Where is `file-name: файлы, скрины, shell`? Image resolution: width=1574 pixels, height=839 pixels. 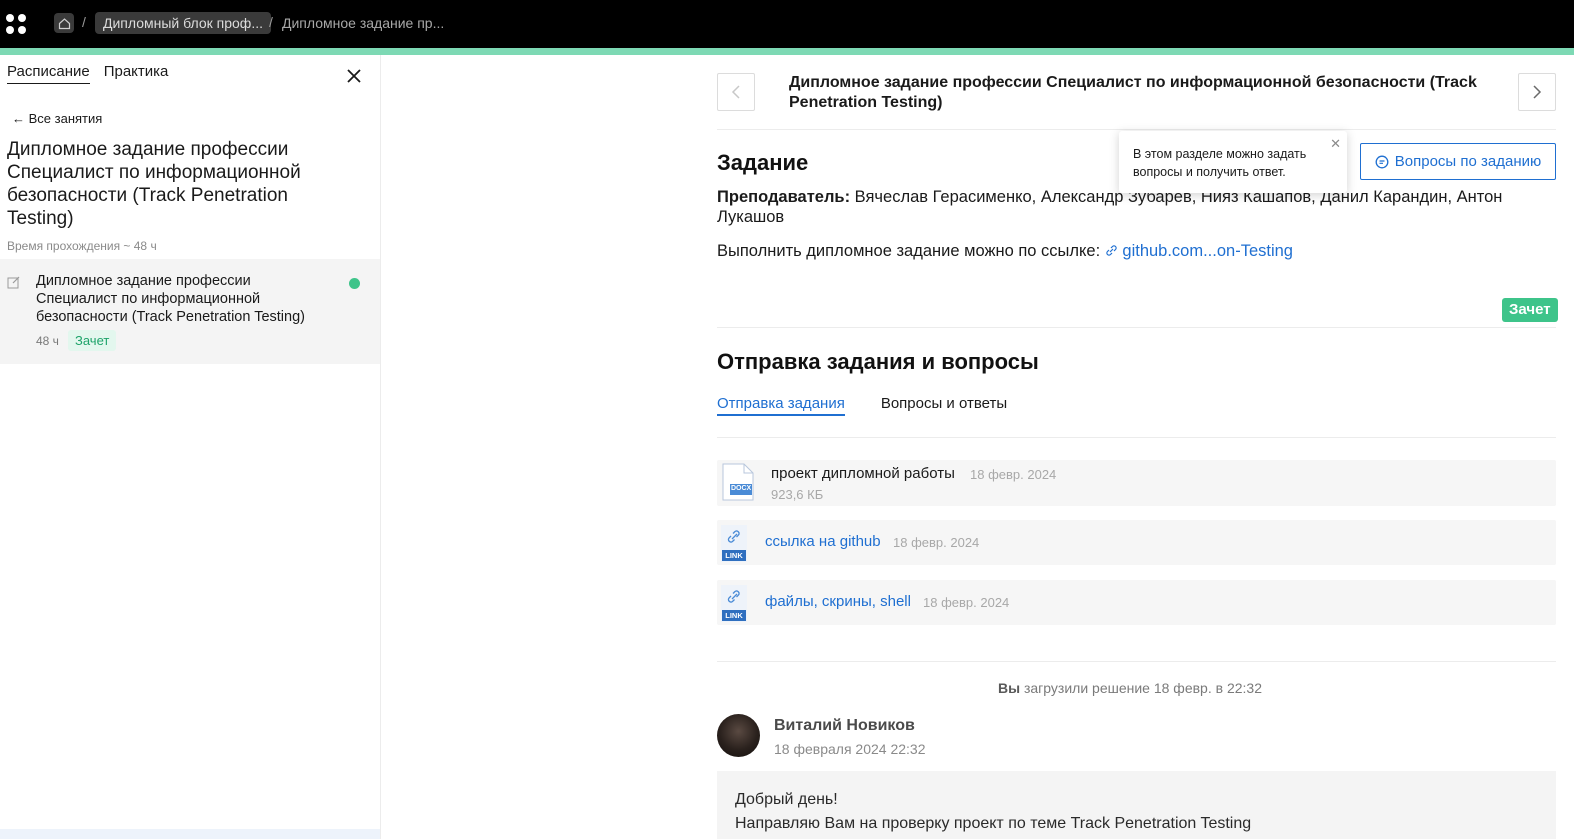
file-name: файлы, скрины, shell is located at coordinates (838, 601).